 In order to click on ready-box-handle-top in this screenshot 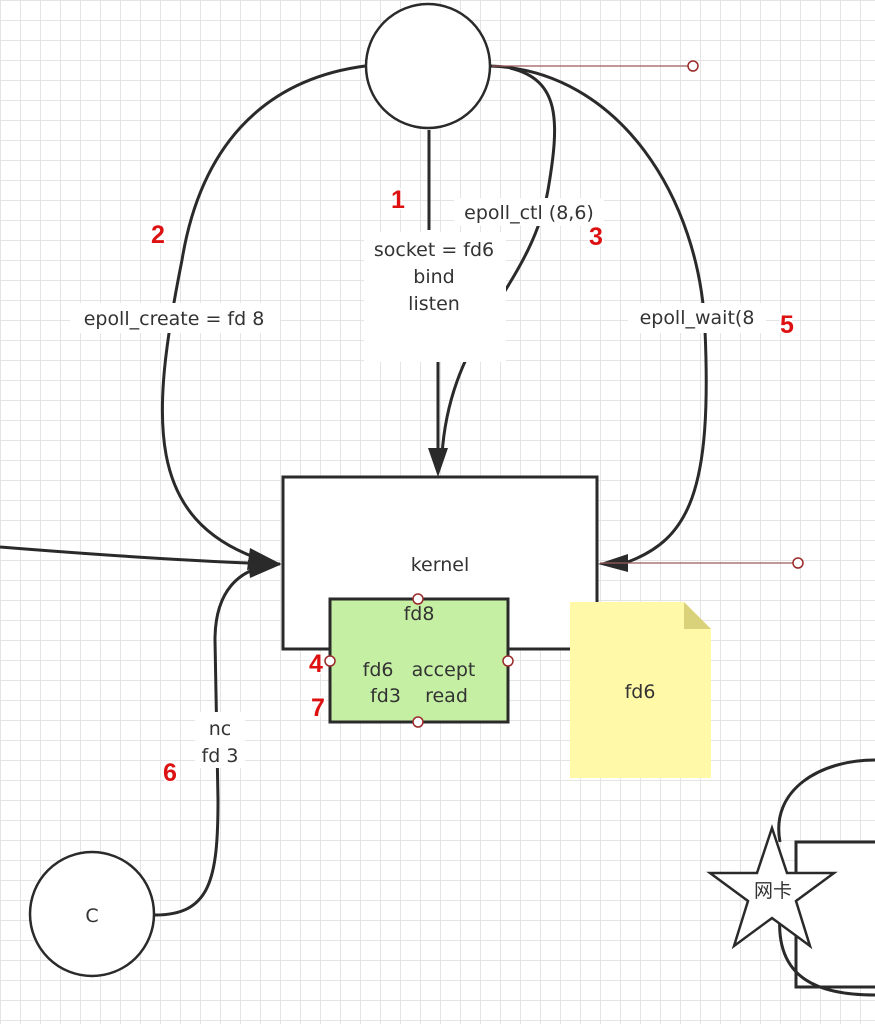, I will do `click(418, 599)`.